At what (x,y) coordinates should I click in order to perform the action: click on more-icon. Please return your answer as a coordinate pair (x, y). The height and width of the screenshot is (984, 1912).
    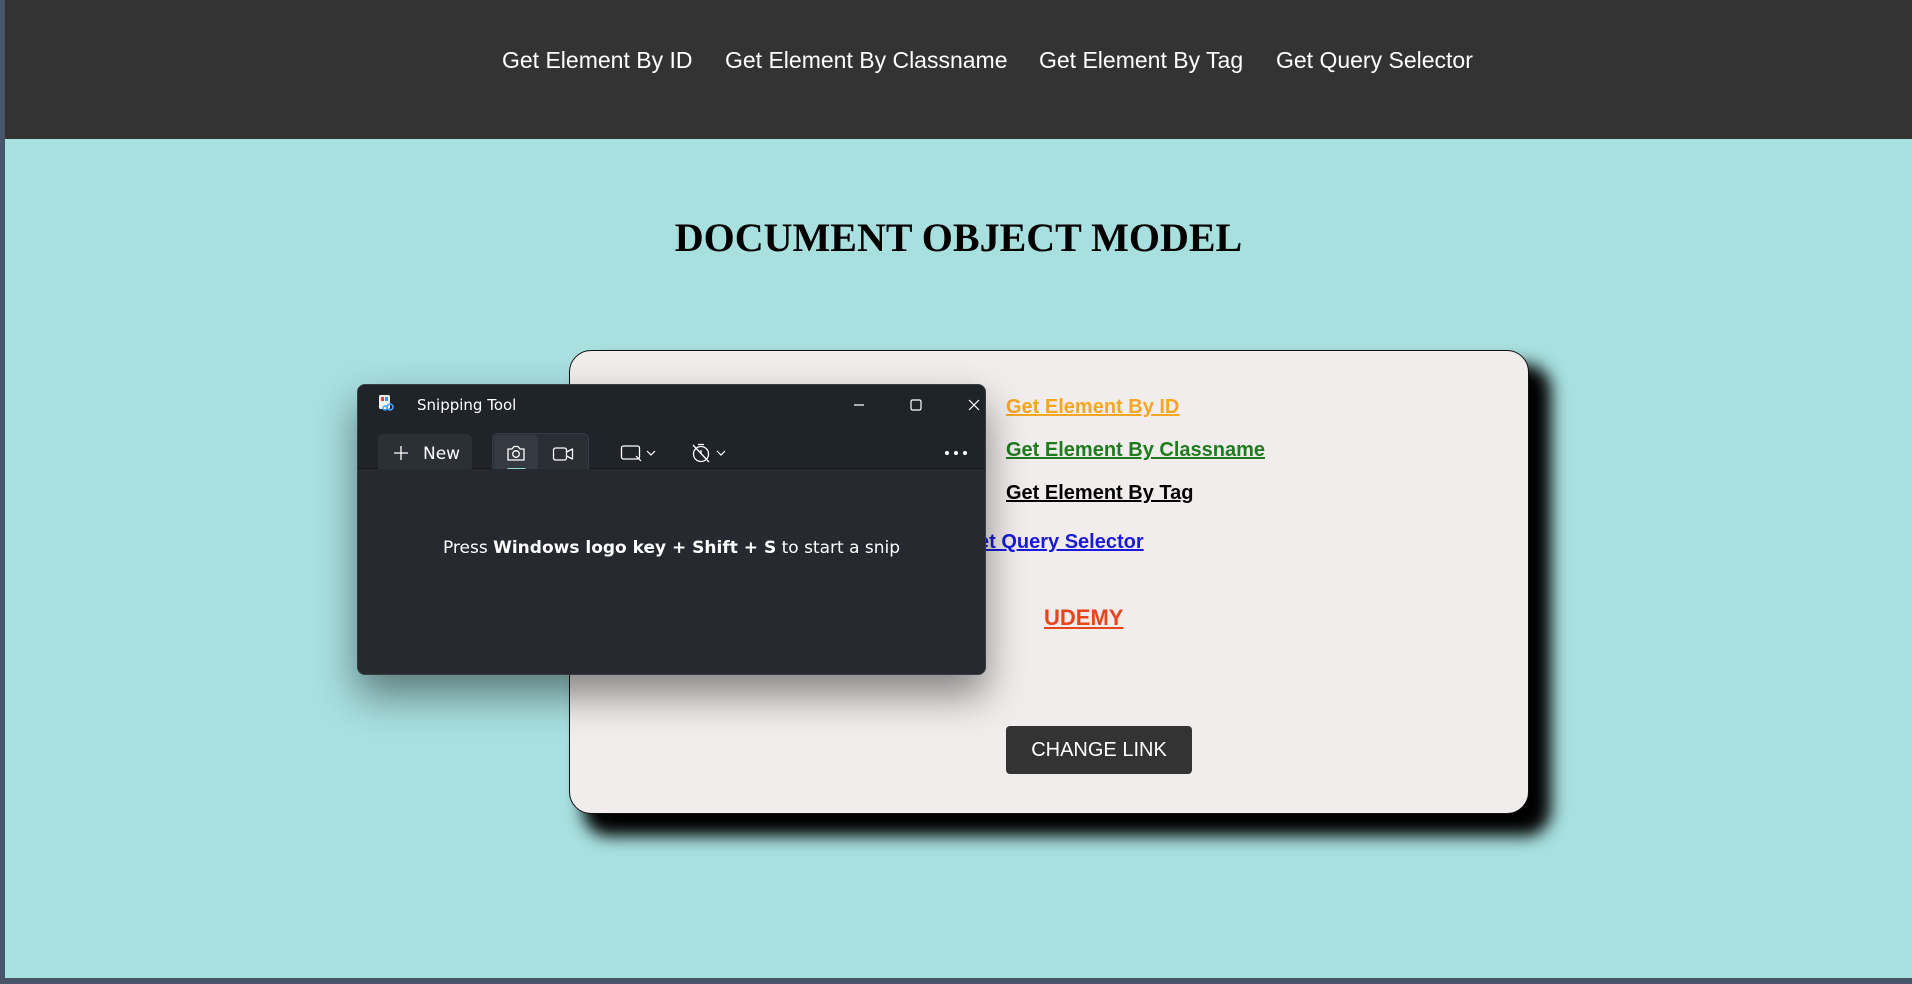
    Looking at the image, I should click on (956, 453).